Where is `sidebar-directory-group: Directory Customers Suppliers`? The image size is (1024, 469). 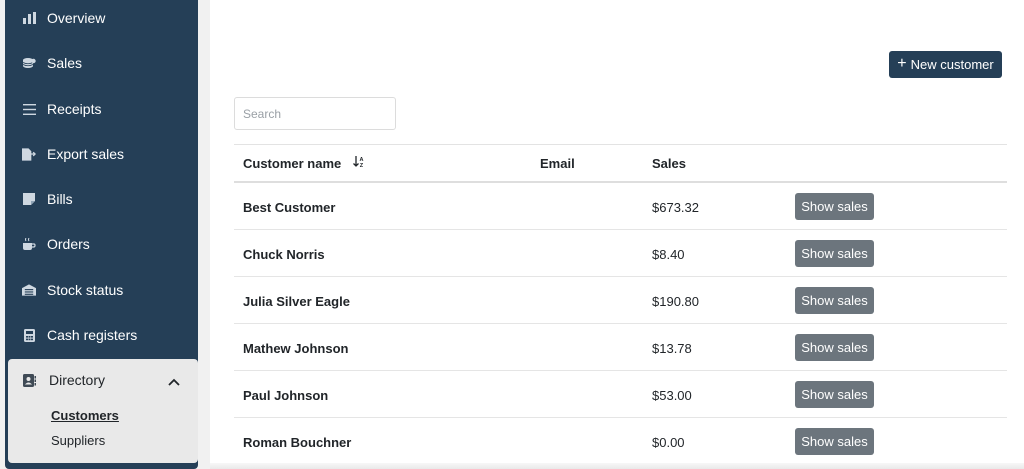
sidebar-directory-group: Directory Customers Suppliers is located at coordinates (103, 411).